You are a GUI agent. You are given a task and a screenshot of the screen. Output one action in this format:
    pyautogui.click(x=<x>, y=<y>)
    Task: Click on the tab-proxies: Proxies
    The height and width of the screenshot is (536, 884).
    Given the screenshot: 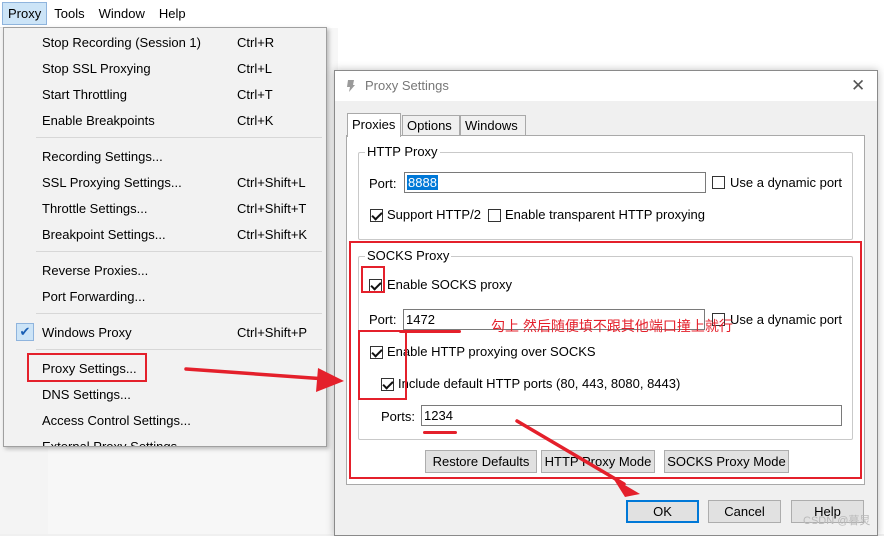 What is the action you would take?
    pyautogui.click(x=374, y=125)
    